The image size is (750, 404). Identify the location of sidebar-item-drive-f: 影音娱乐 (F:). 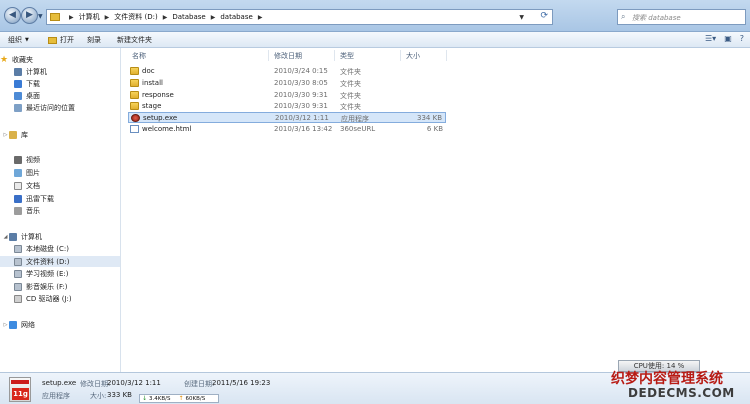
(60, 286).